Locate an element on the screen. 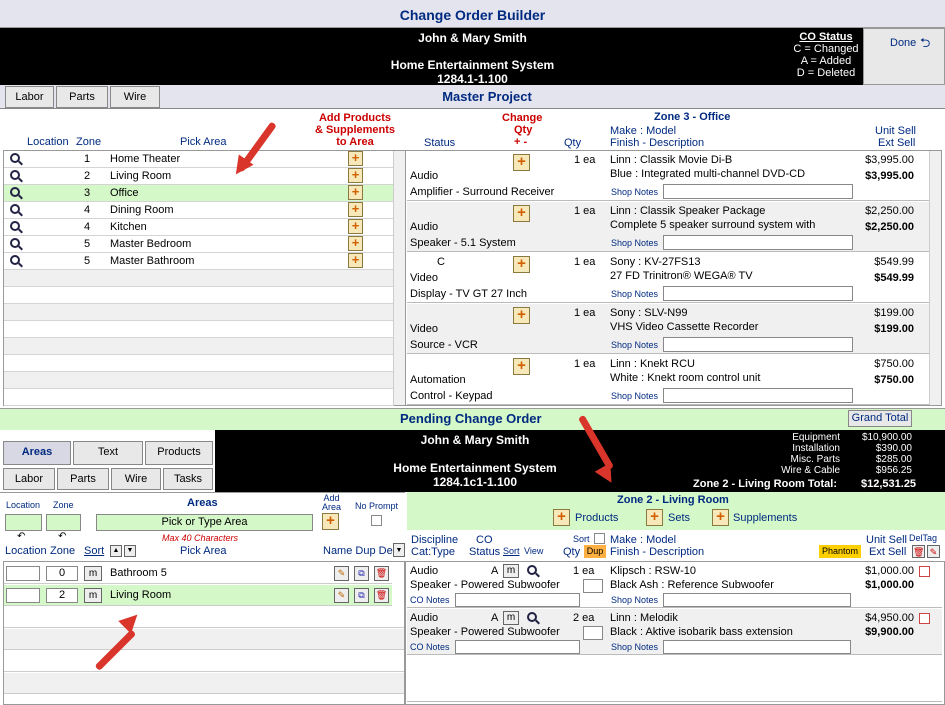 The width and height of the screenshot is (945, 705). sort-down-icon: ▼ is located at coordinates (130, 551).